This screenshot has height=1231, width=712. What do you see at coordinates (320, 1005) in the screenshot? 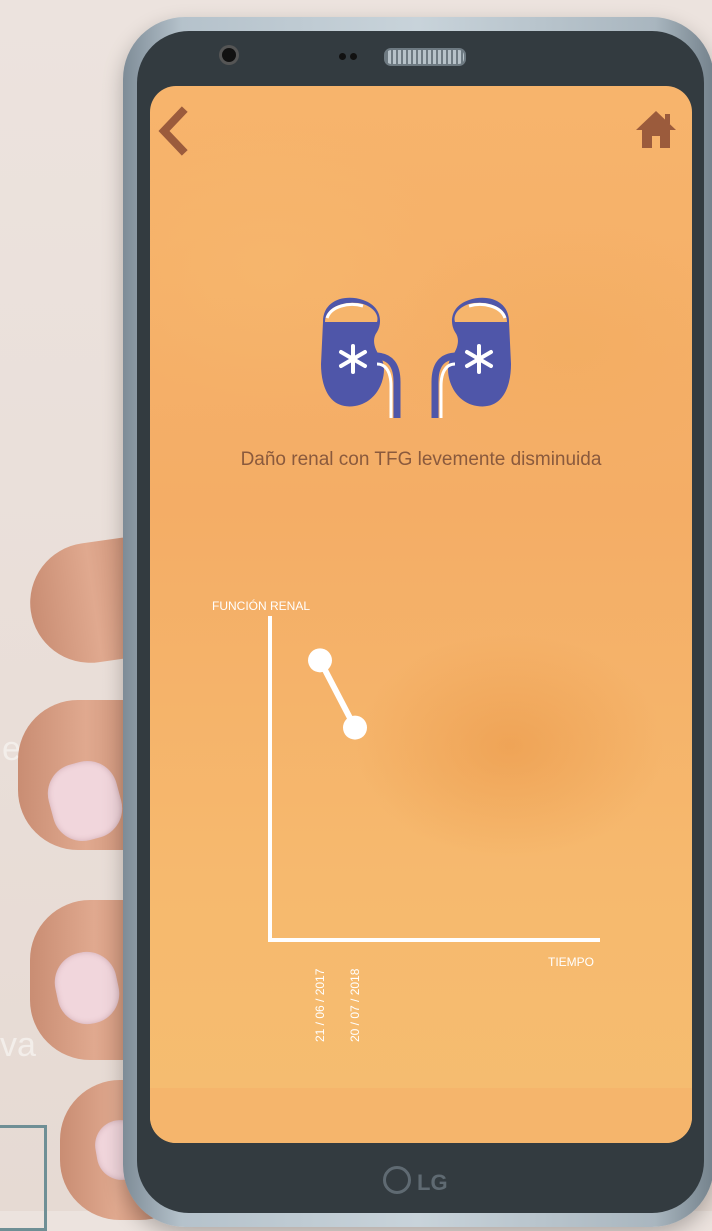
I see `x-tick-label: 21 / 06 / 2017` at bounding box center [320, 1005].